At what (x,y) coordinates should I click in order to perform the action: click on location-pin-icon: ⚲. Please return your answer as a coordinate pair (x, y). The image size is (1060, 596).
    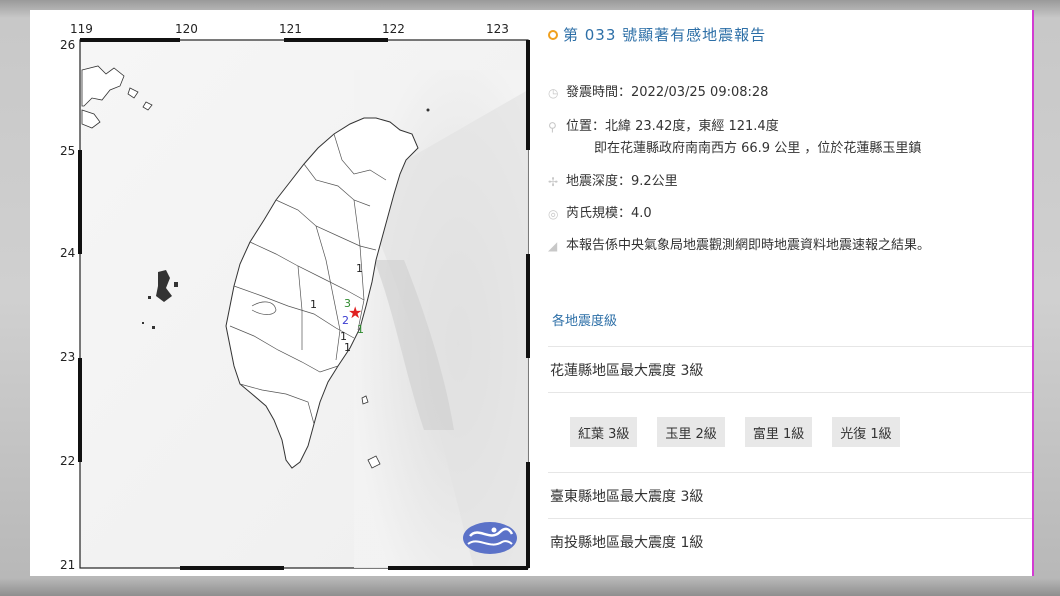
    Looking at the image, I should click on (552, 127).